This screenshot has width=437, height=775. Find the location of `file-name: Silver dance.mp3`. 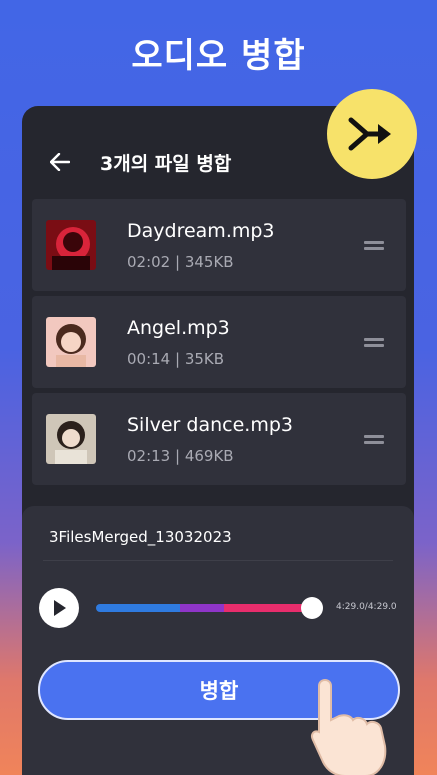

file-name: Silver dance.mp3 is located at coordinates (210, 425).